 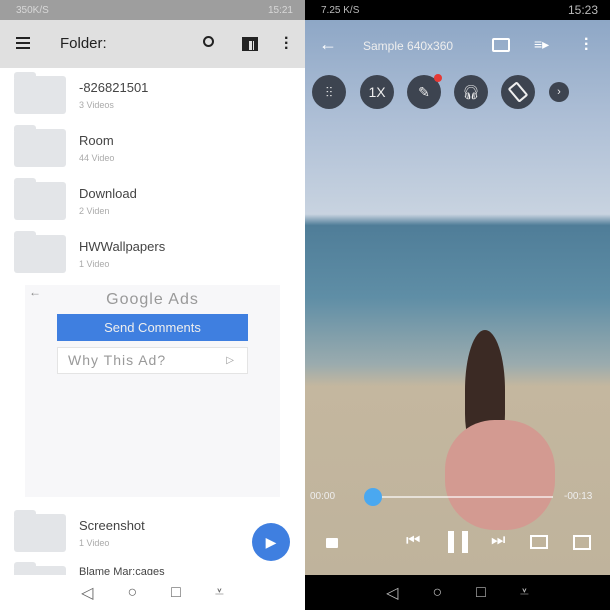 What do you see at coordinates (96, 140) in the screenshot?
I see `folder-name: Room` at bounding box center [96, 140].